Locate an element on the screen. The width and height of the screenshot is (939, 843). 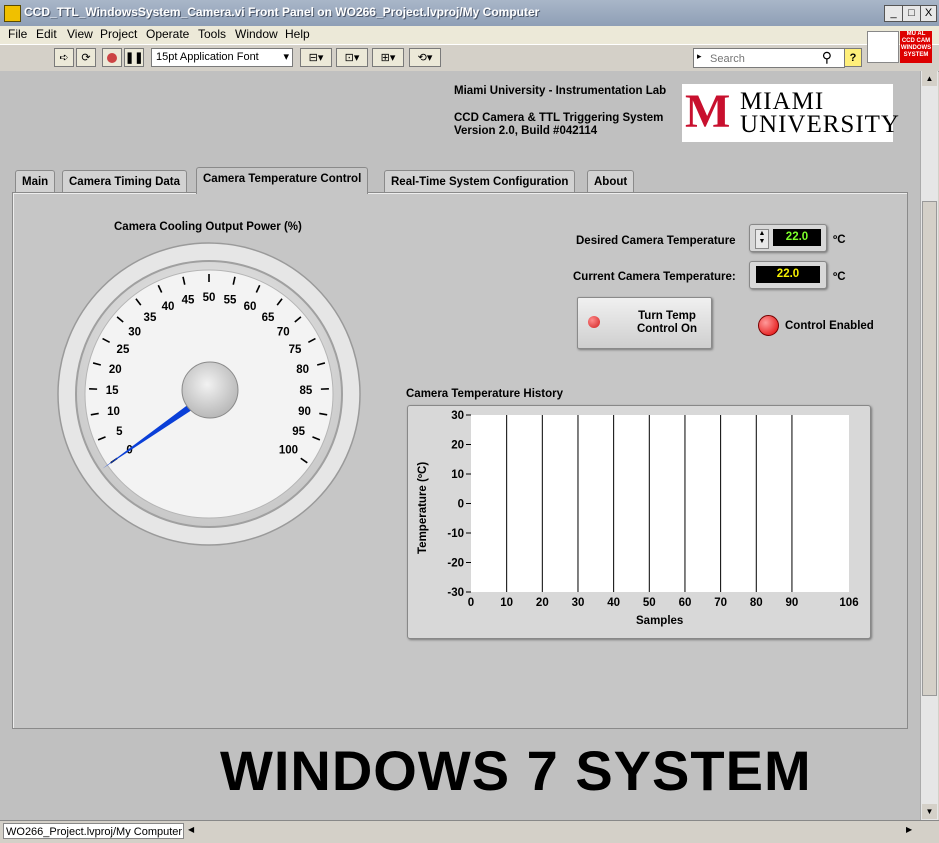
y-tick-label: 0 is located at coordinates (461, 505).